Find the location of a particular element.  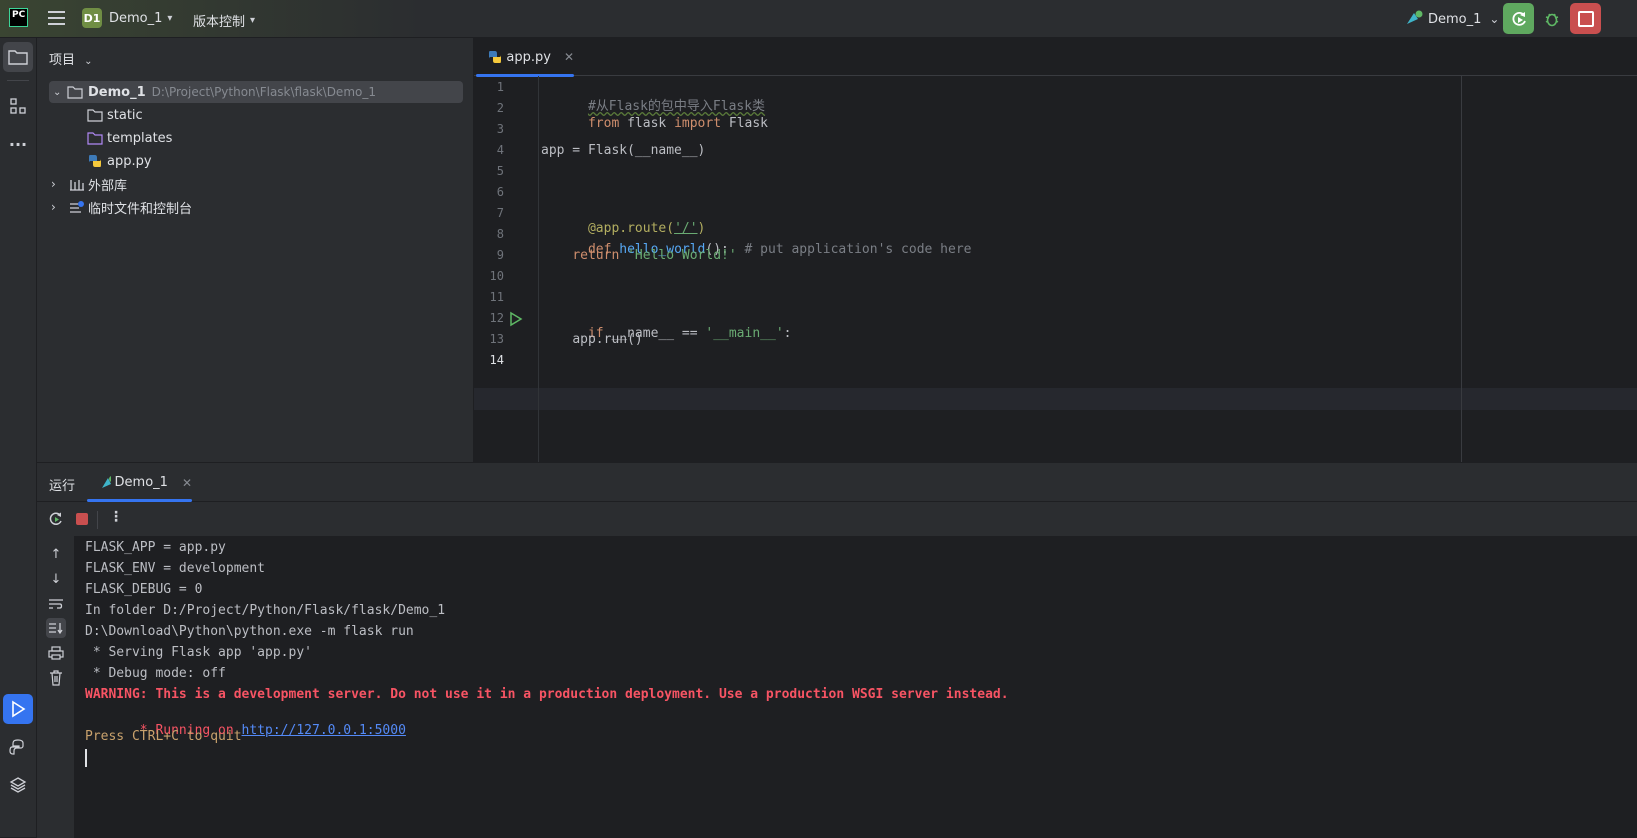

run-tab-demo1: Demo_1 ✕ is located at coordinates (139, 482).